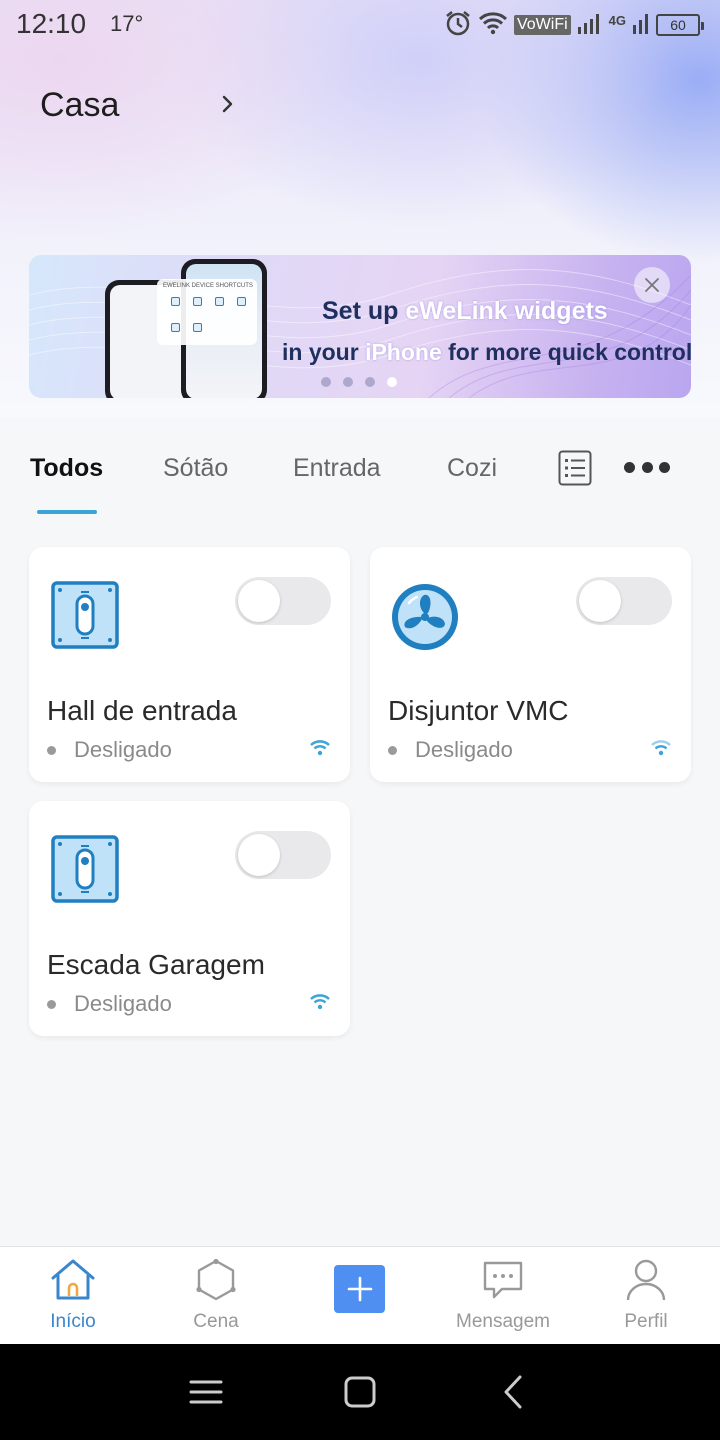 This screenshot has width=720, height=1440. What do you see at coordinates (208, 286) in the screenshot?
I see `widget-preview-title: EWELINK DEVICE SHORTCUTS` at bounding box center [208, 286].